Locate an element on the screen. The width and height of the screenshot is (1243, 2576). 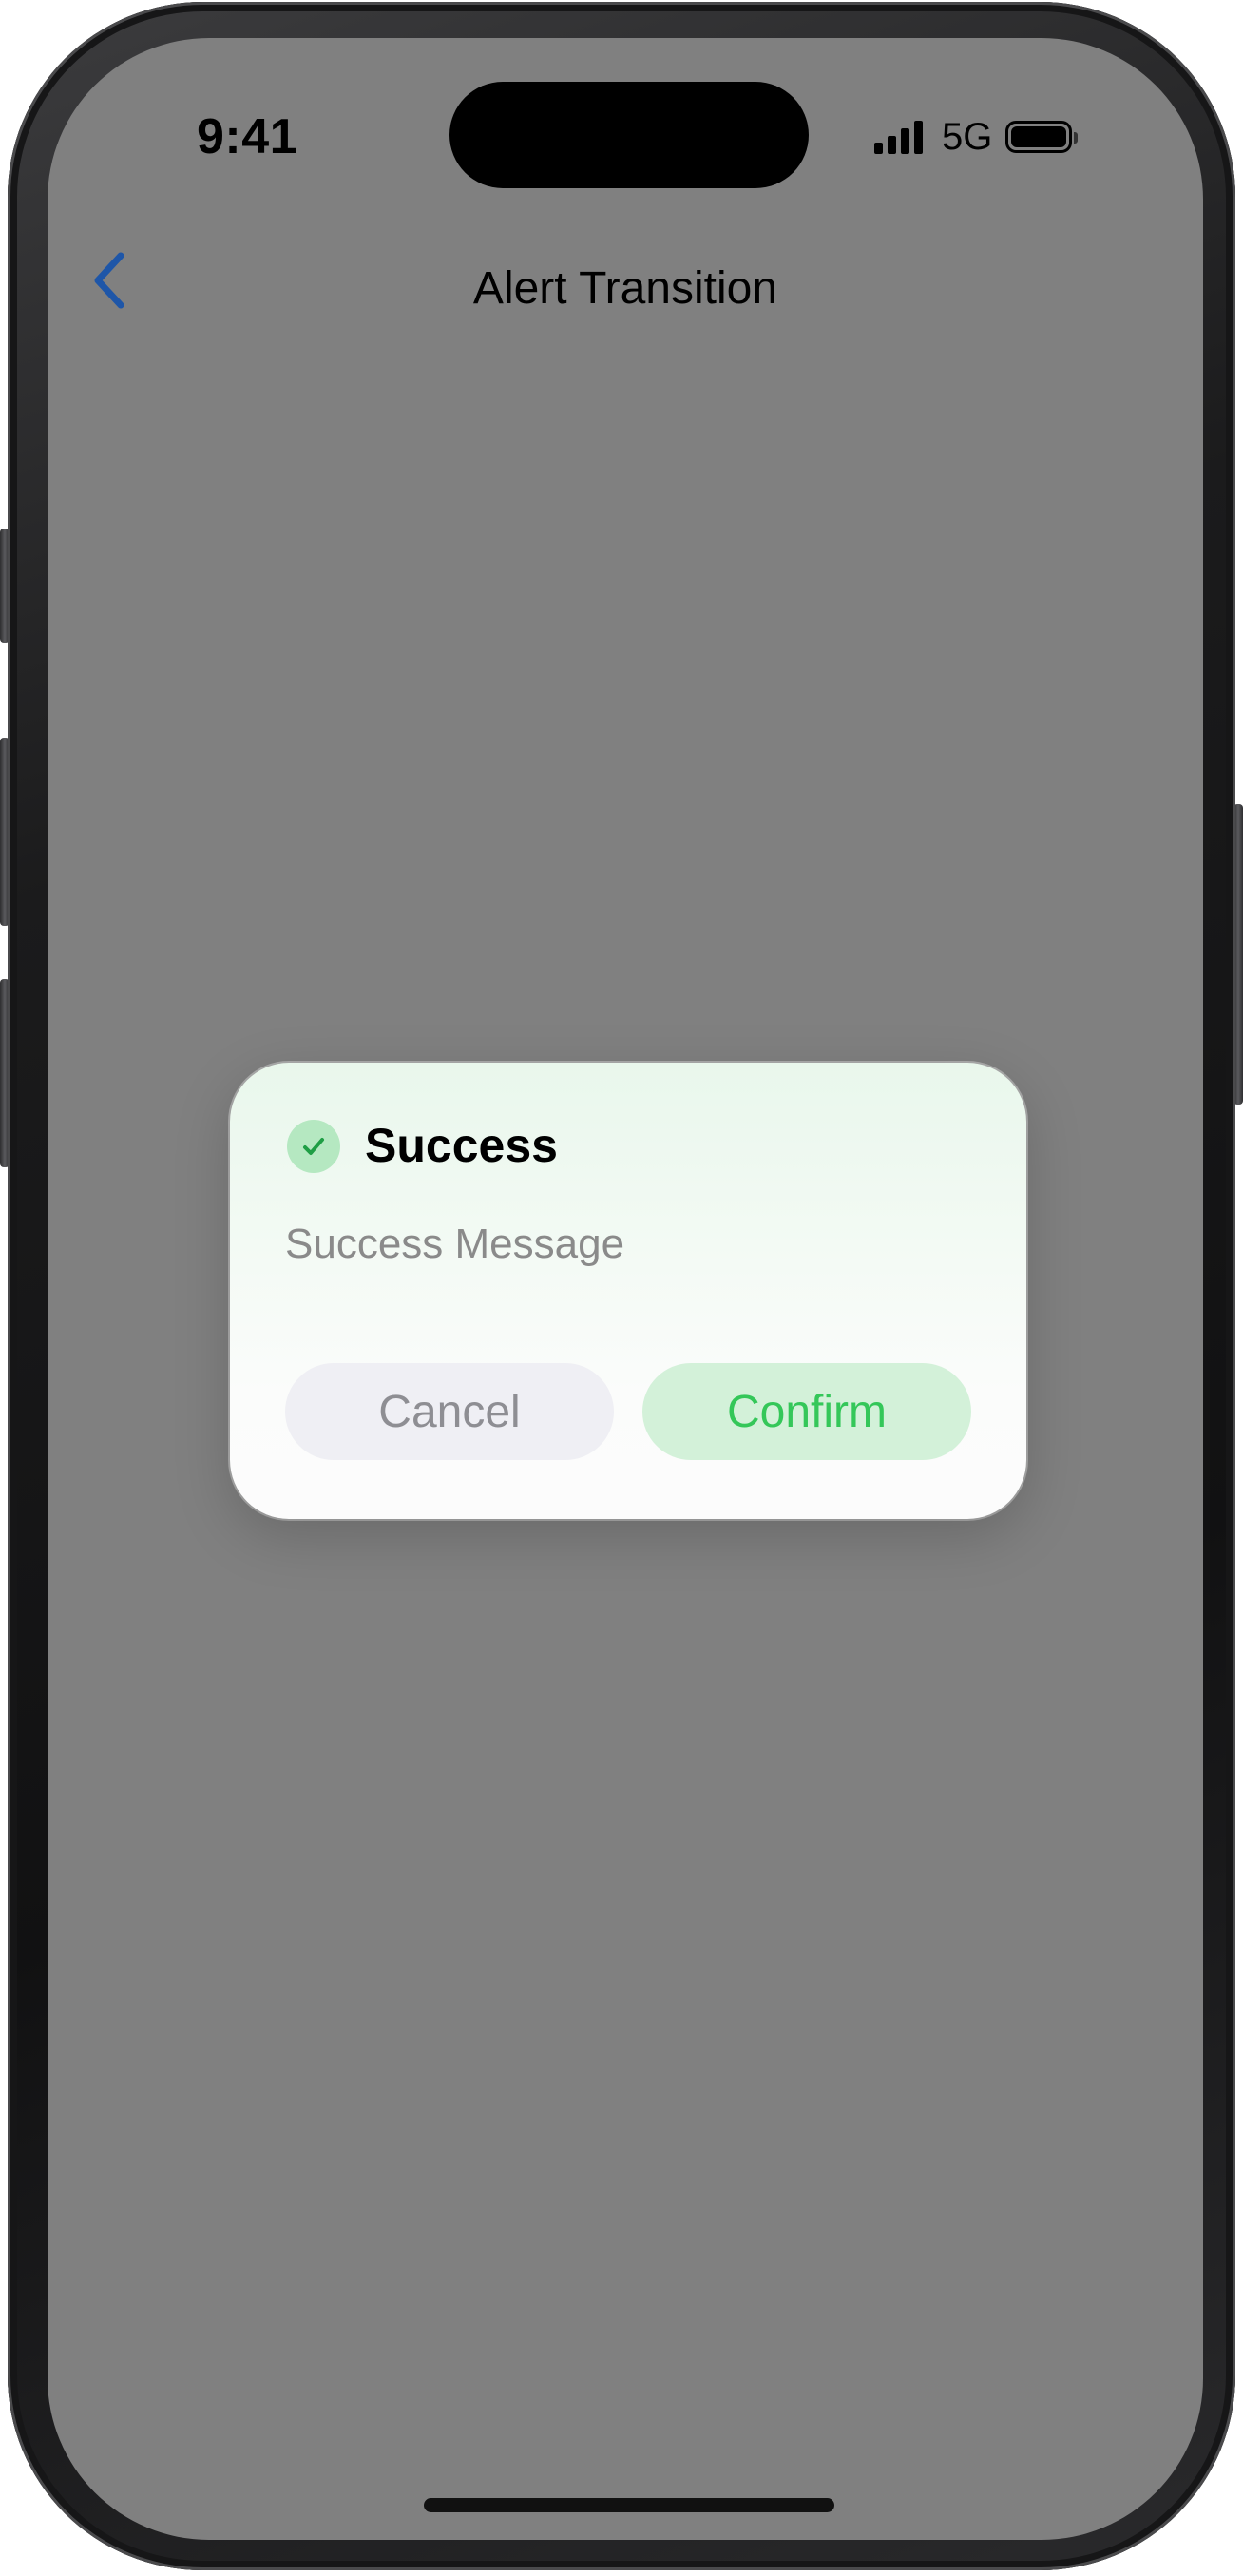
status-indicators: 5G is located at coordinates (976, 136).